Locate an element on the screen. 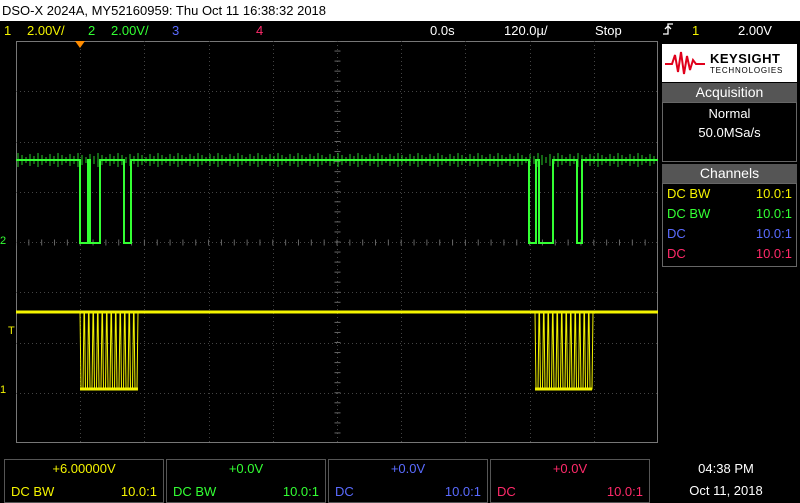  bottom-ch3-box: +0.0V DC 10.0:1 is located at coordinates (408, 481).